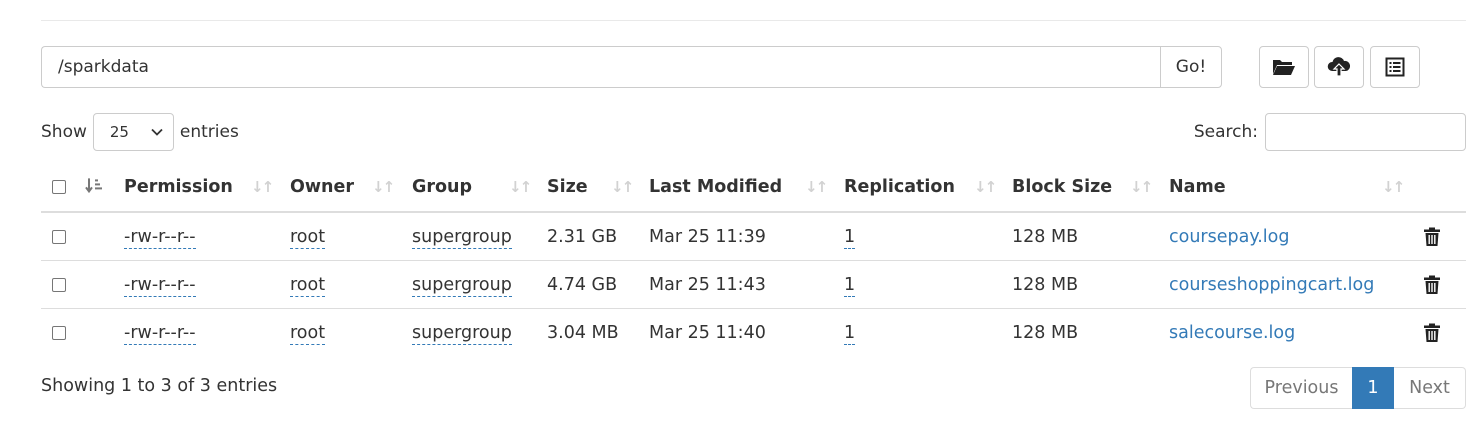 The width and height of the screenshot is (1483, 423). I want to click on column-label: Permission, so click(178, 187).